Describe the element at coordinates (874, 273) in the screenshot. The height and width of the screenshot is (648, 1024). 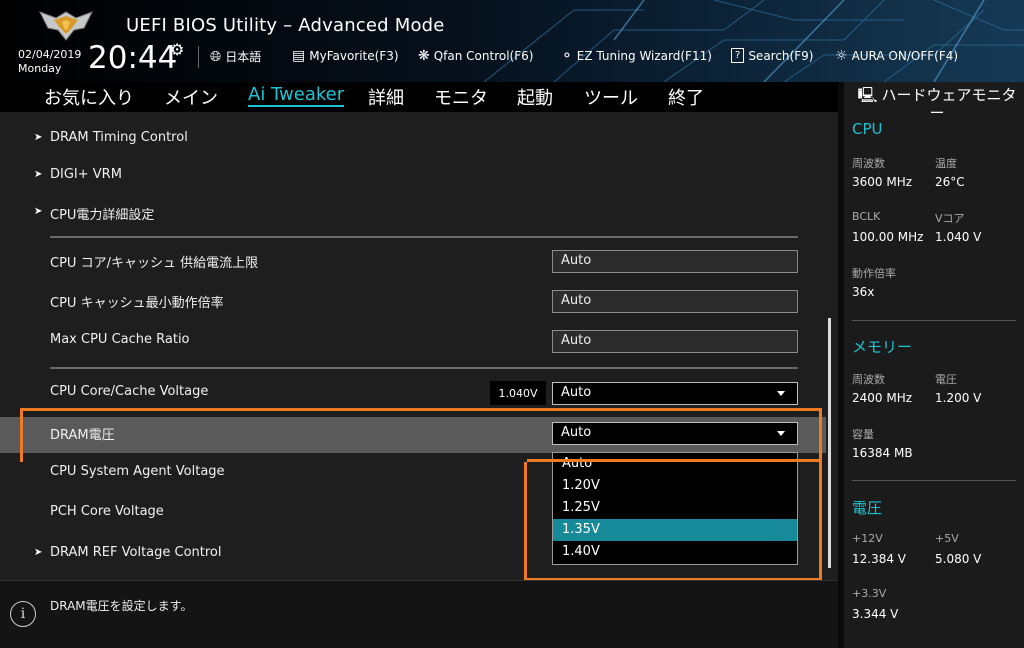
I see `ratio-label: 動作倍率` at that location.